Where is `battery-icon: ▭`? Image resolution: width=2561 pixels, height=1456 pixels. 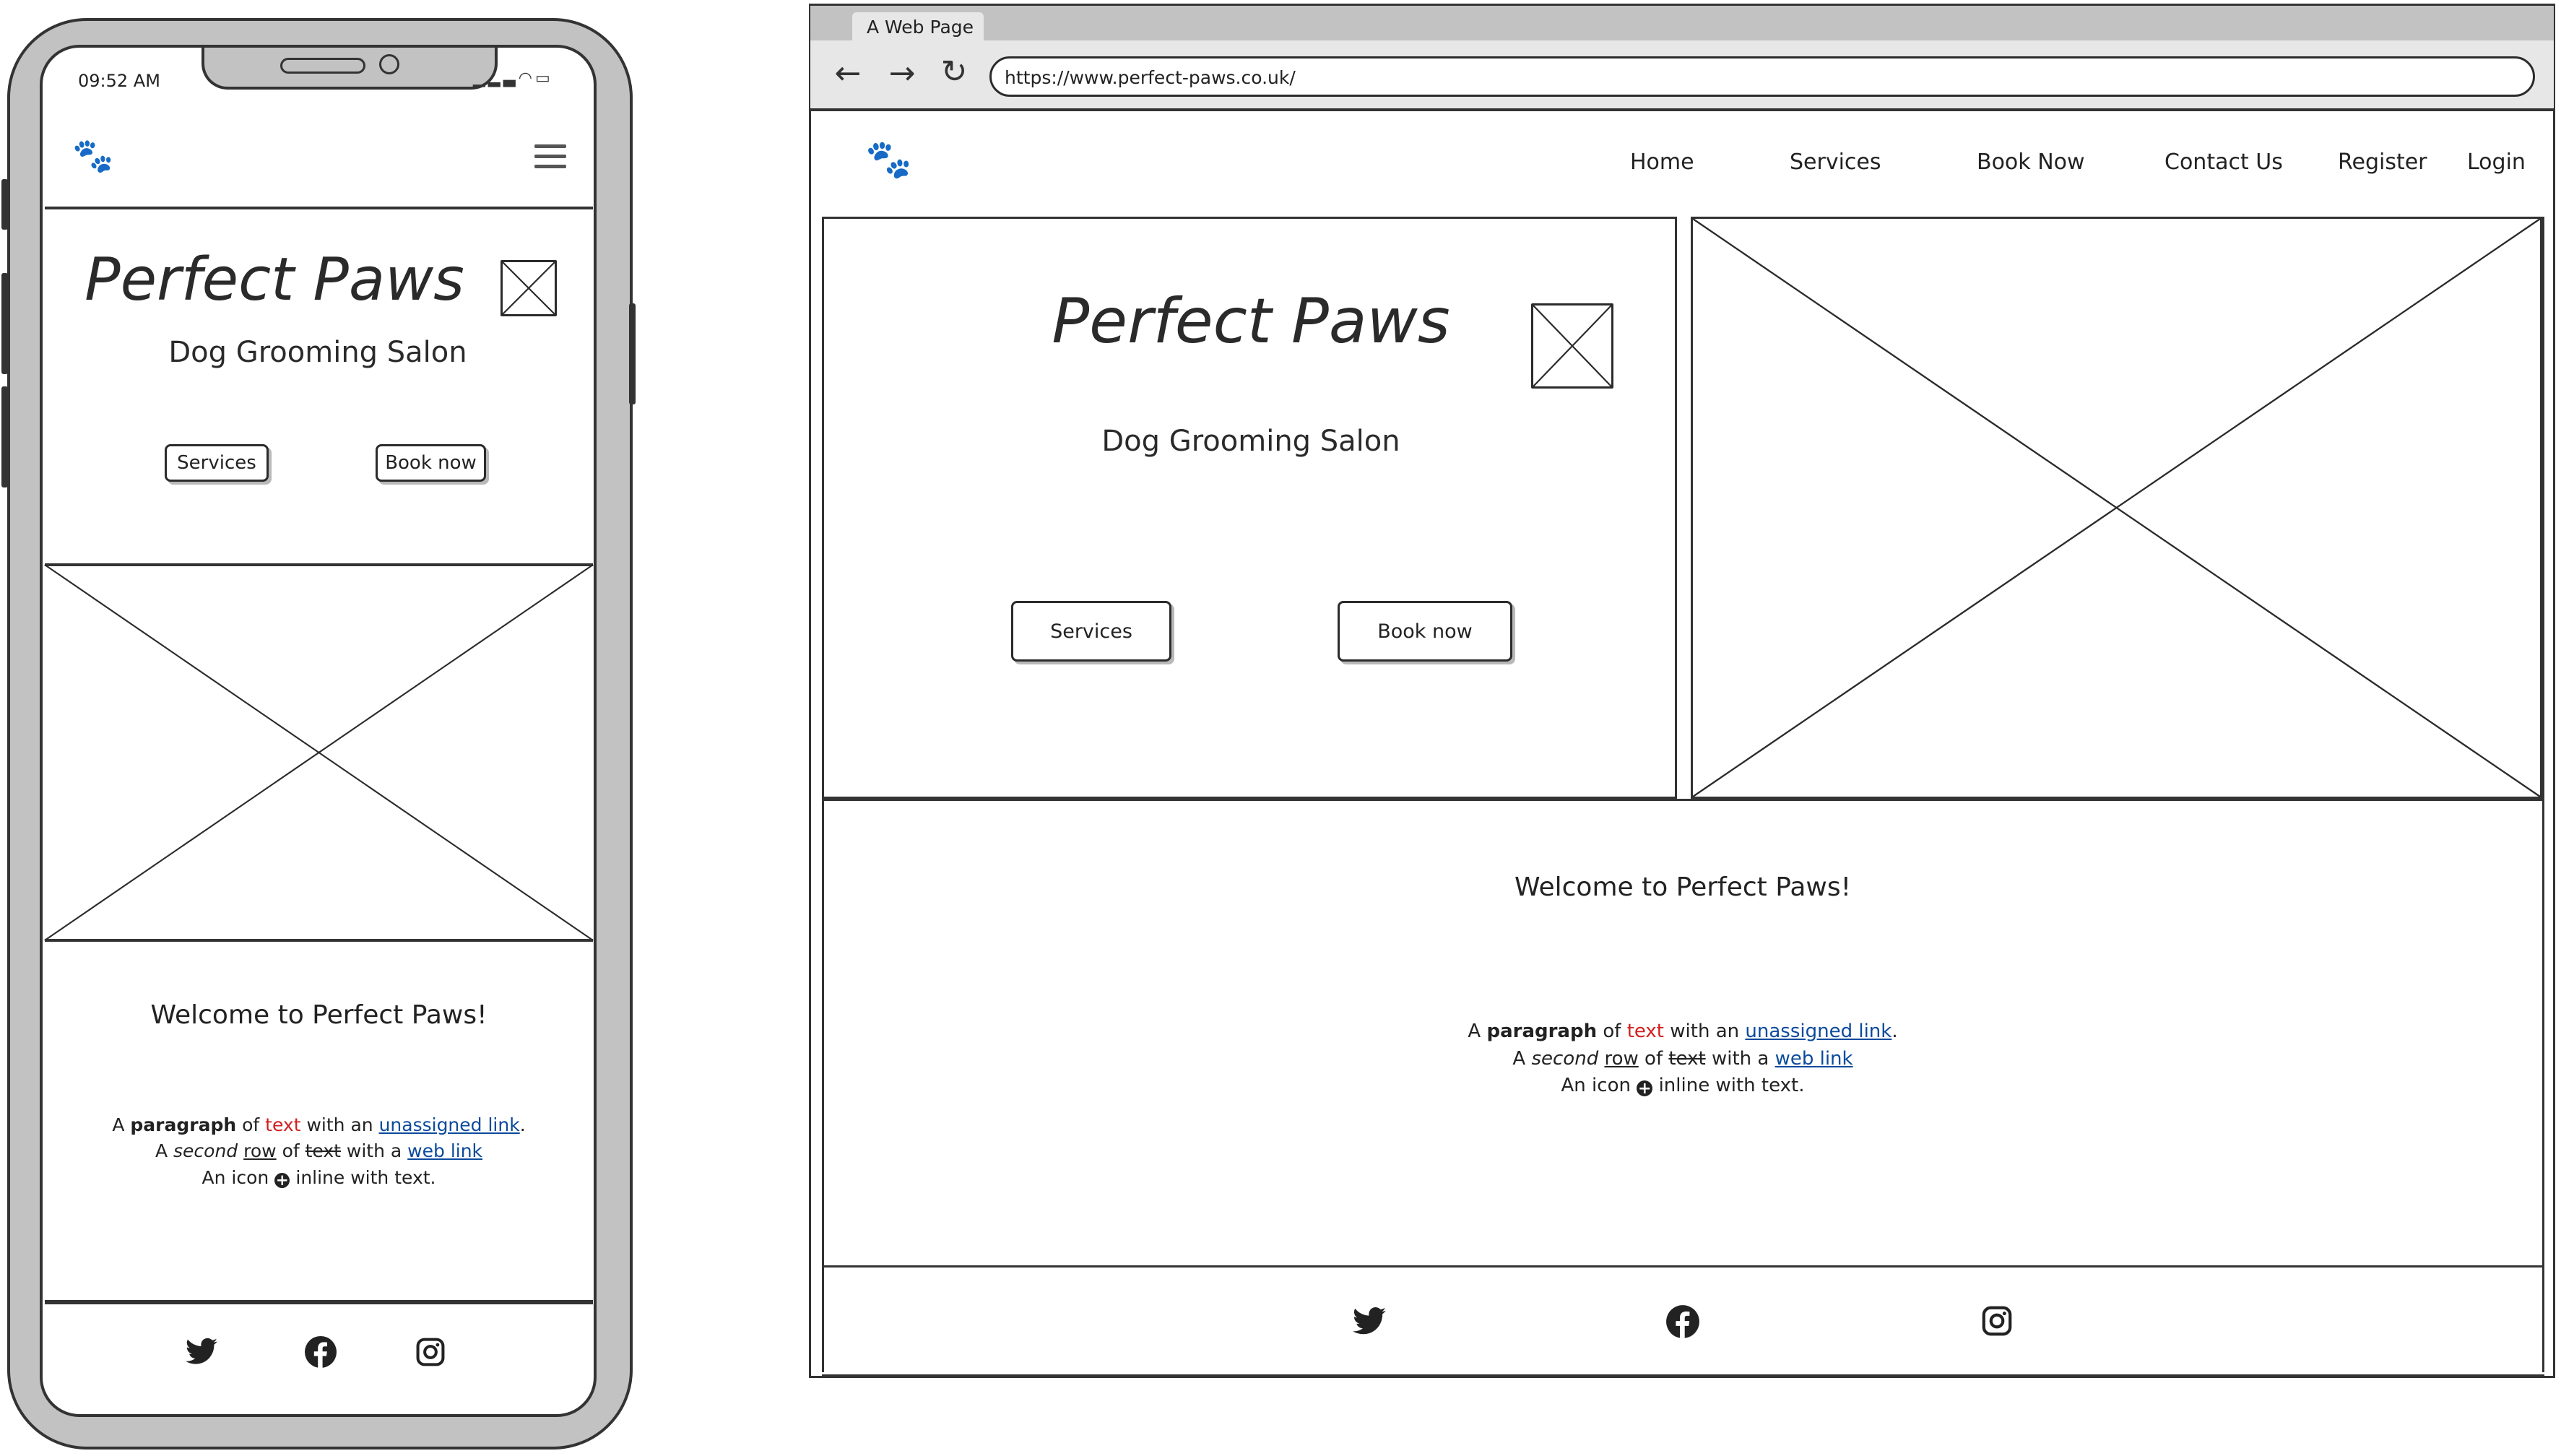
battery-icon: ▭ is located at coordinates (543, 78).